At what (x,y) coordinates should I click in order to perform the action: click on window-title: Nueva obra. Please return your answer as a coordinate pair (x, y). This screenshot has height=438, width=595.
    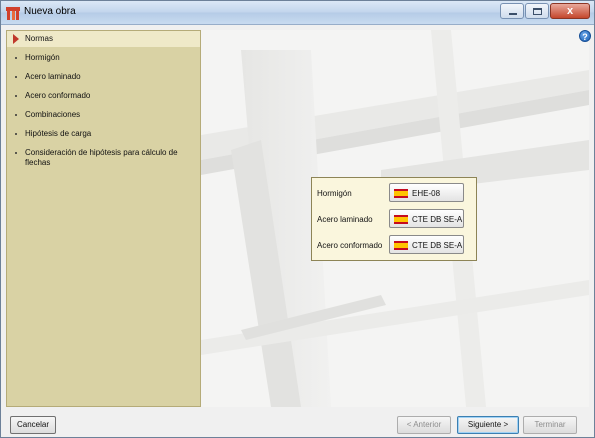
    Looking at the image, I should click on (50, 11).